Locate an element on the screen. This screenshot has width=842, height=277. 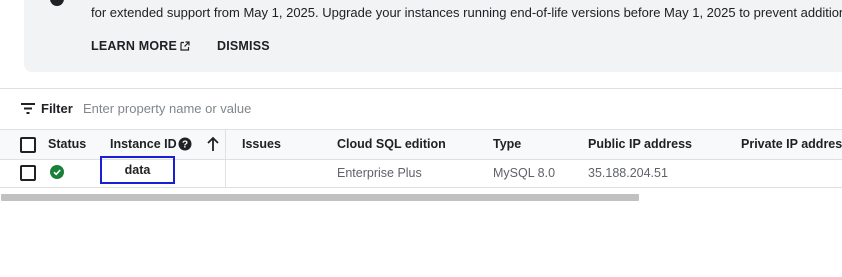
help-icon: ? is located at coordinates (185, 144).